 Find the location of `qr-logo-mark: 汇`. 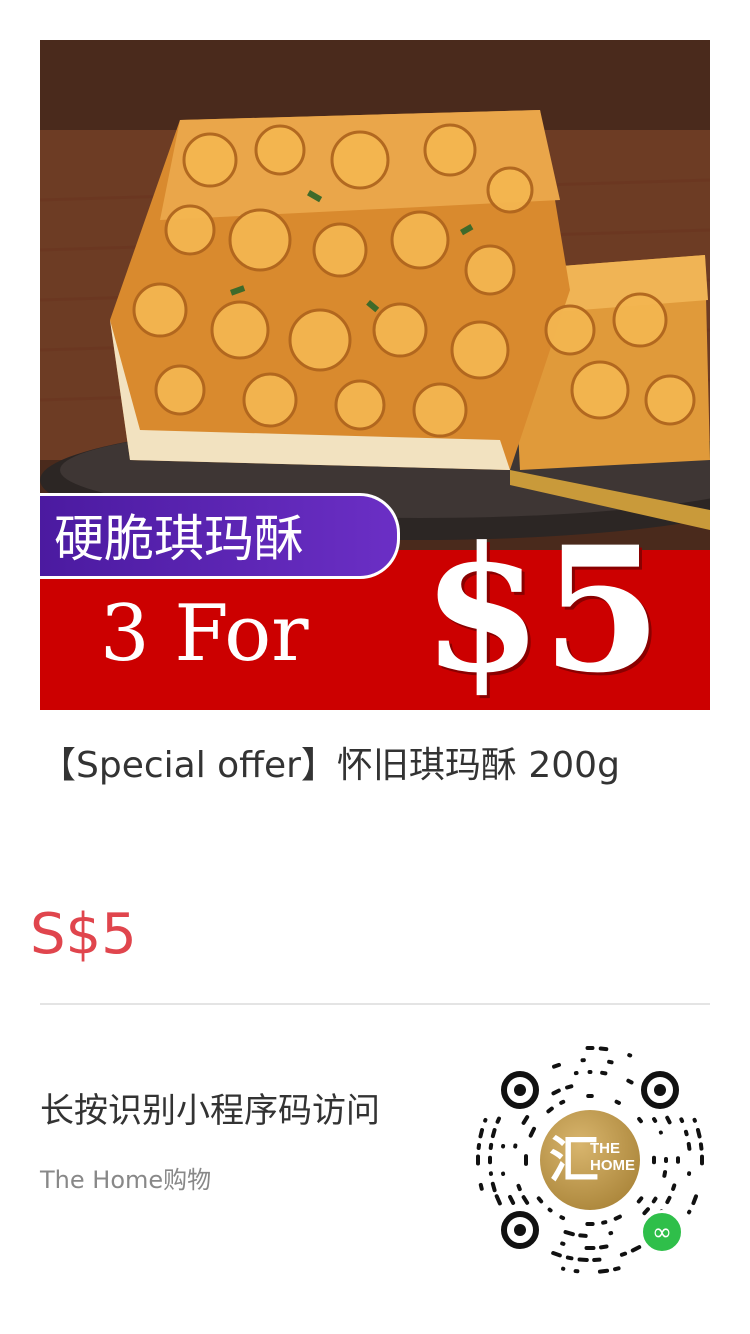

qr-logo-mark: 汇 is located at coordinates (574, 1159).